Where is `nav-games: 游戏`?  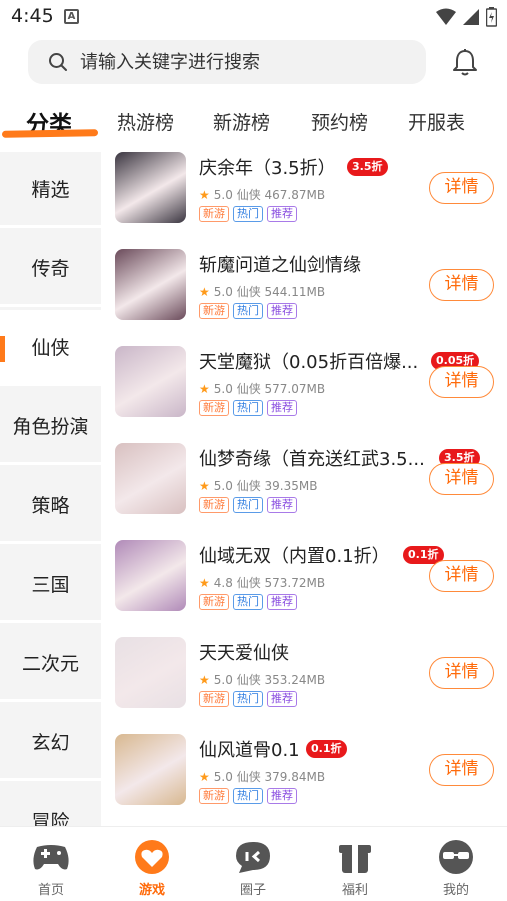 nav-games: 游戏 is located at coordinates (152, 862).